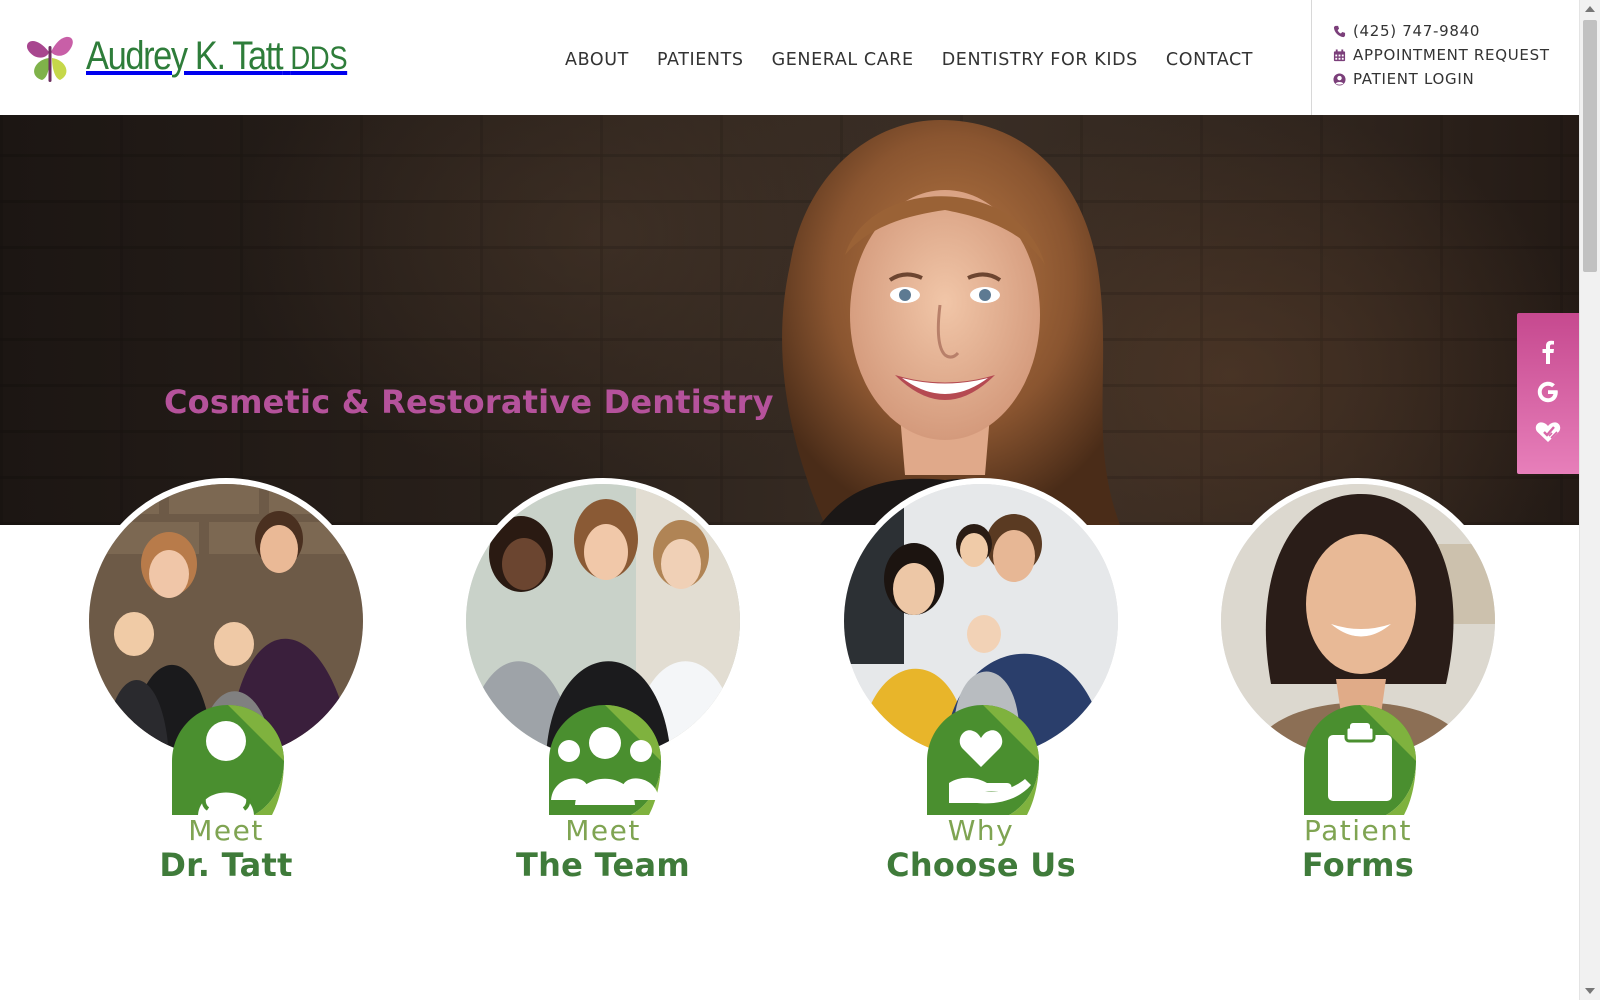  Describe the element at coordinates (1360, 760) in the screenshot. I see `clipboard-icon` at that location.